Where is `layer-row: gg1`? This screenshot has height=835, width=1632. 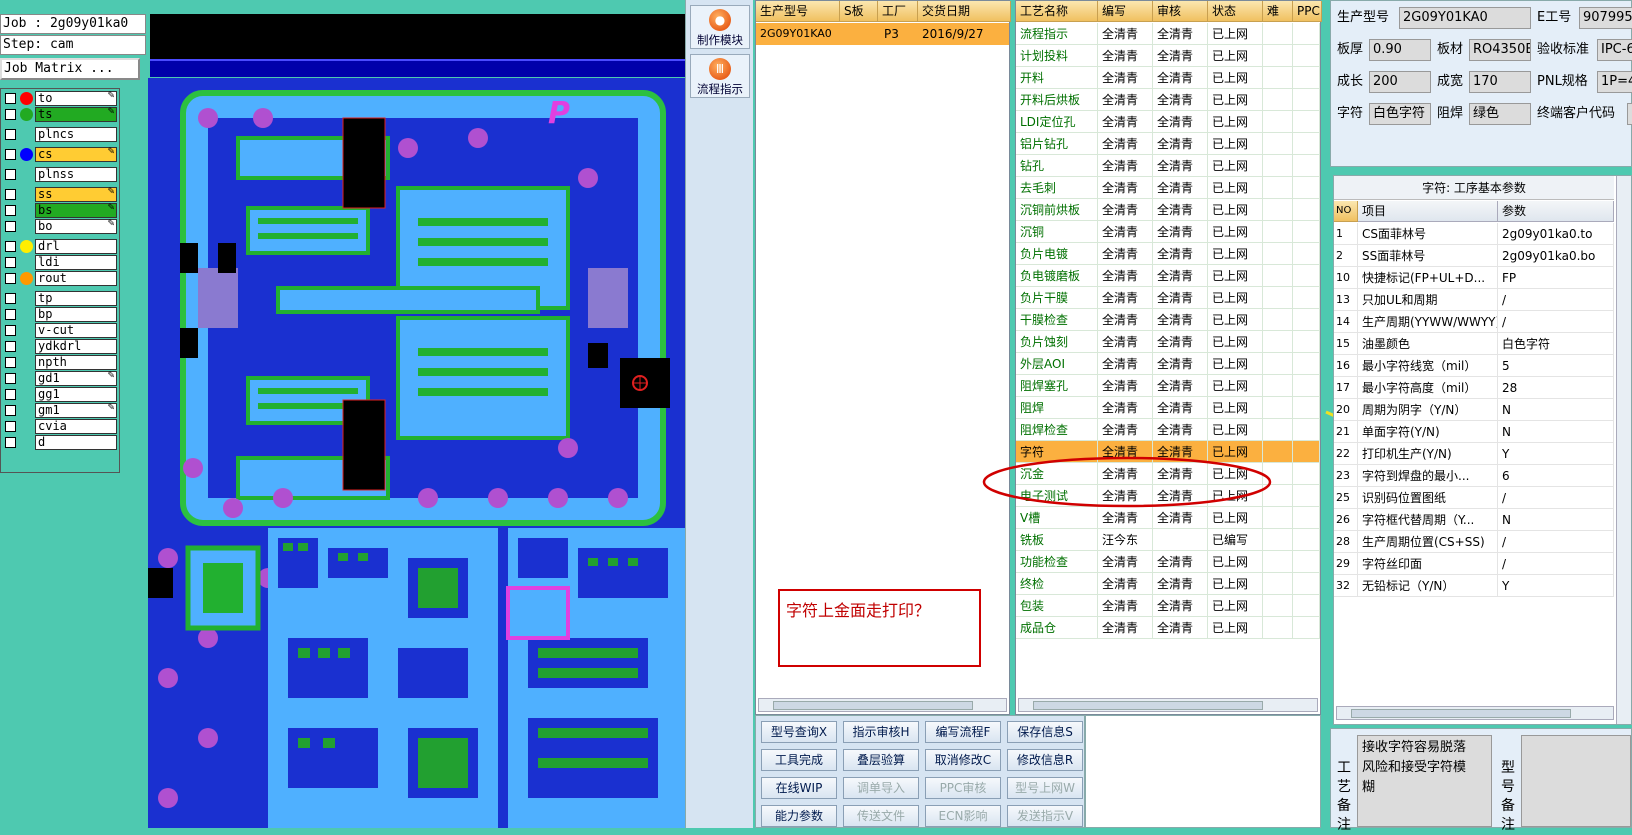
layer-row: gg1 is located at coordinates (60, 394).